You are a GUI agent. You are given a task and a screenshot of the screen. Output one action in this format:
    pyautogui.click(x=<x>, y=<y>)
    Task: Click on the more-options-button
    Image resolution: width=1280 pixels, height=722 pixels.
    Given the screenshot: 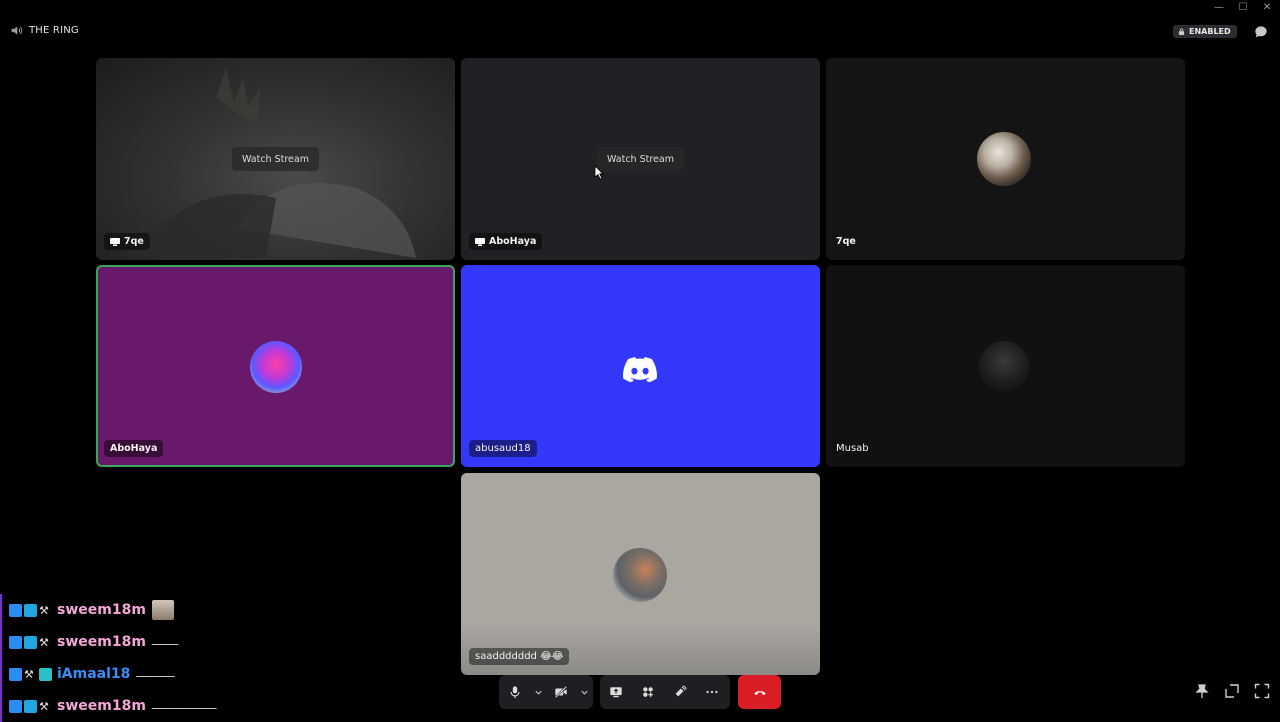 What is the action you would take?
    pyautogui.click(x=712, y=692)
    